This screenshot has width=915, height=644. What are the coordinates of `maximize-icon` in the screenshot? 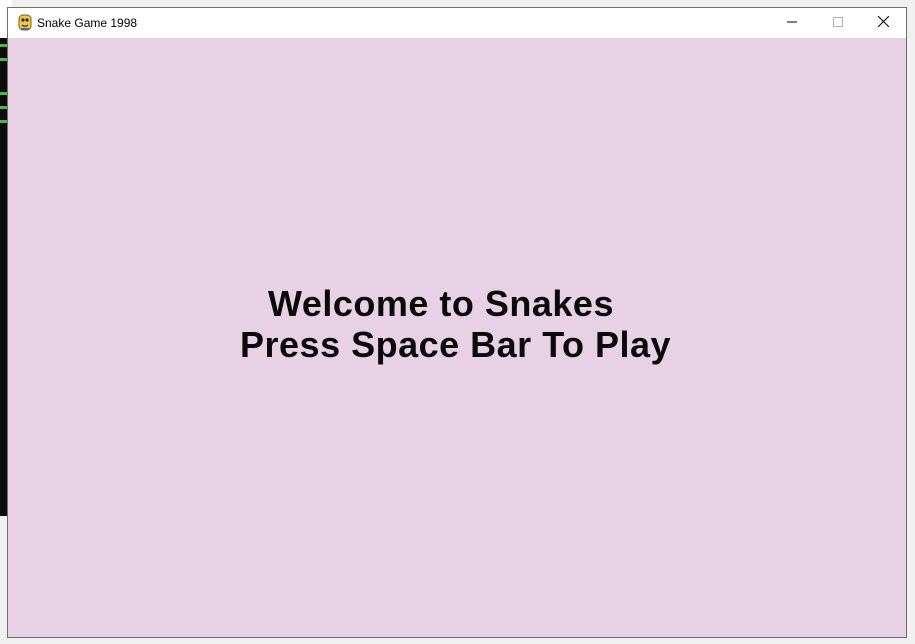 It's located at (837, 23).